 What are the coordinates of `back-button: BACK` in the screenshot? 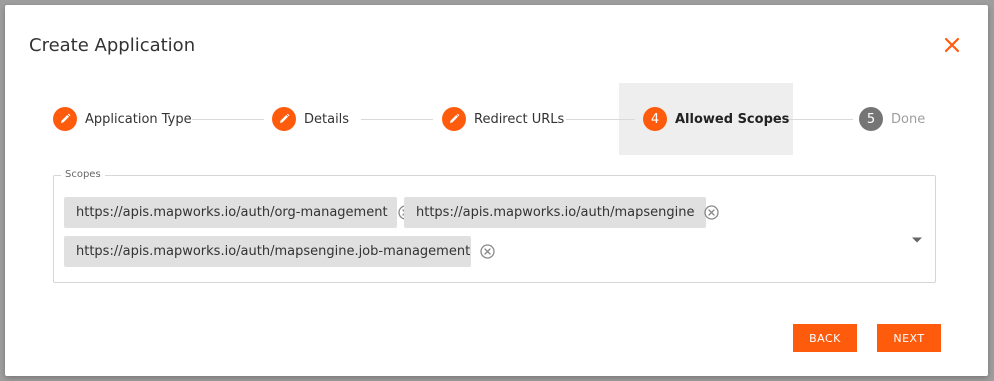 It's located at (825, 338).